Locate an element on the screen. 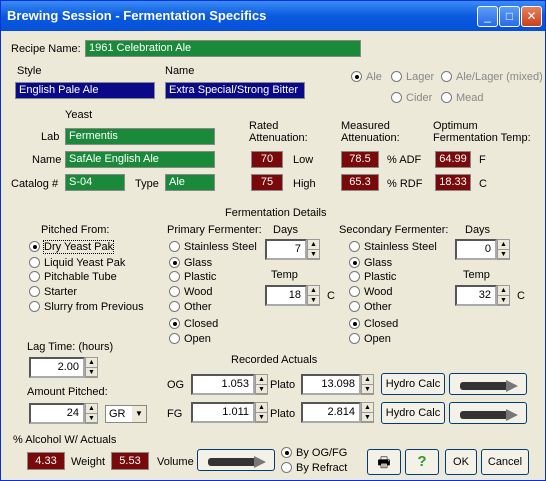 The height and width of the screenshot is (481, 546). title-bar: Brewing Session - Fermentation Specifics is located at coordinates (273, 16).